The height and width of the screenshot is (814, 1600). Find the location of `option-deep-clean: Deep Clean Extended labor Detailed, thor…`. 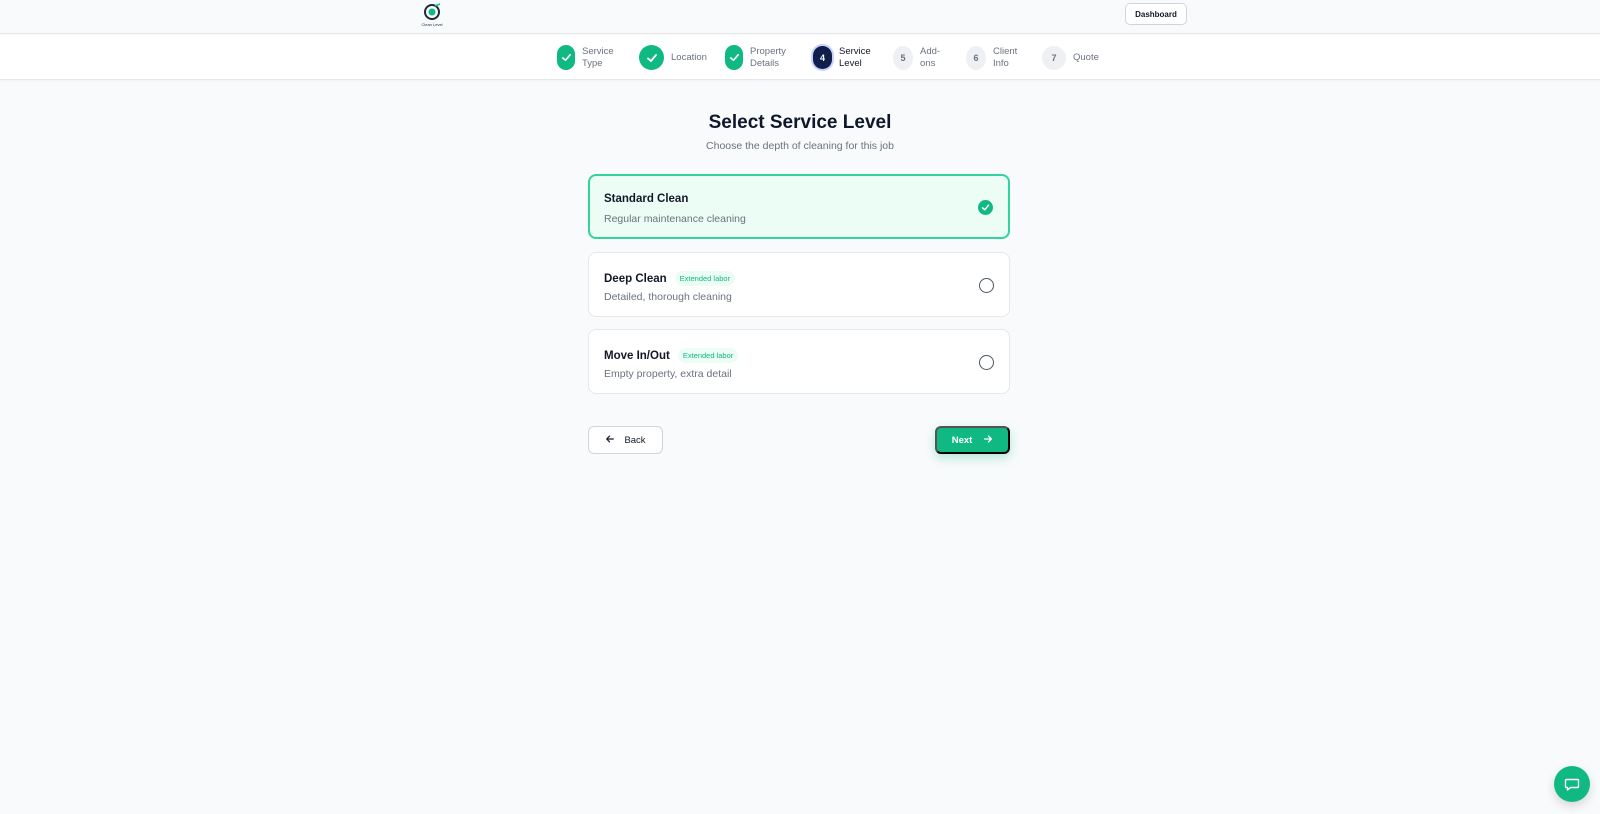

option-deep-clean: Deep Clean Extended labor Detailed, thor… is located at coordinates (799, 284).